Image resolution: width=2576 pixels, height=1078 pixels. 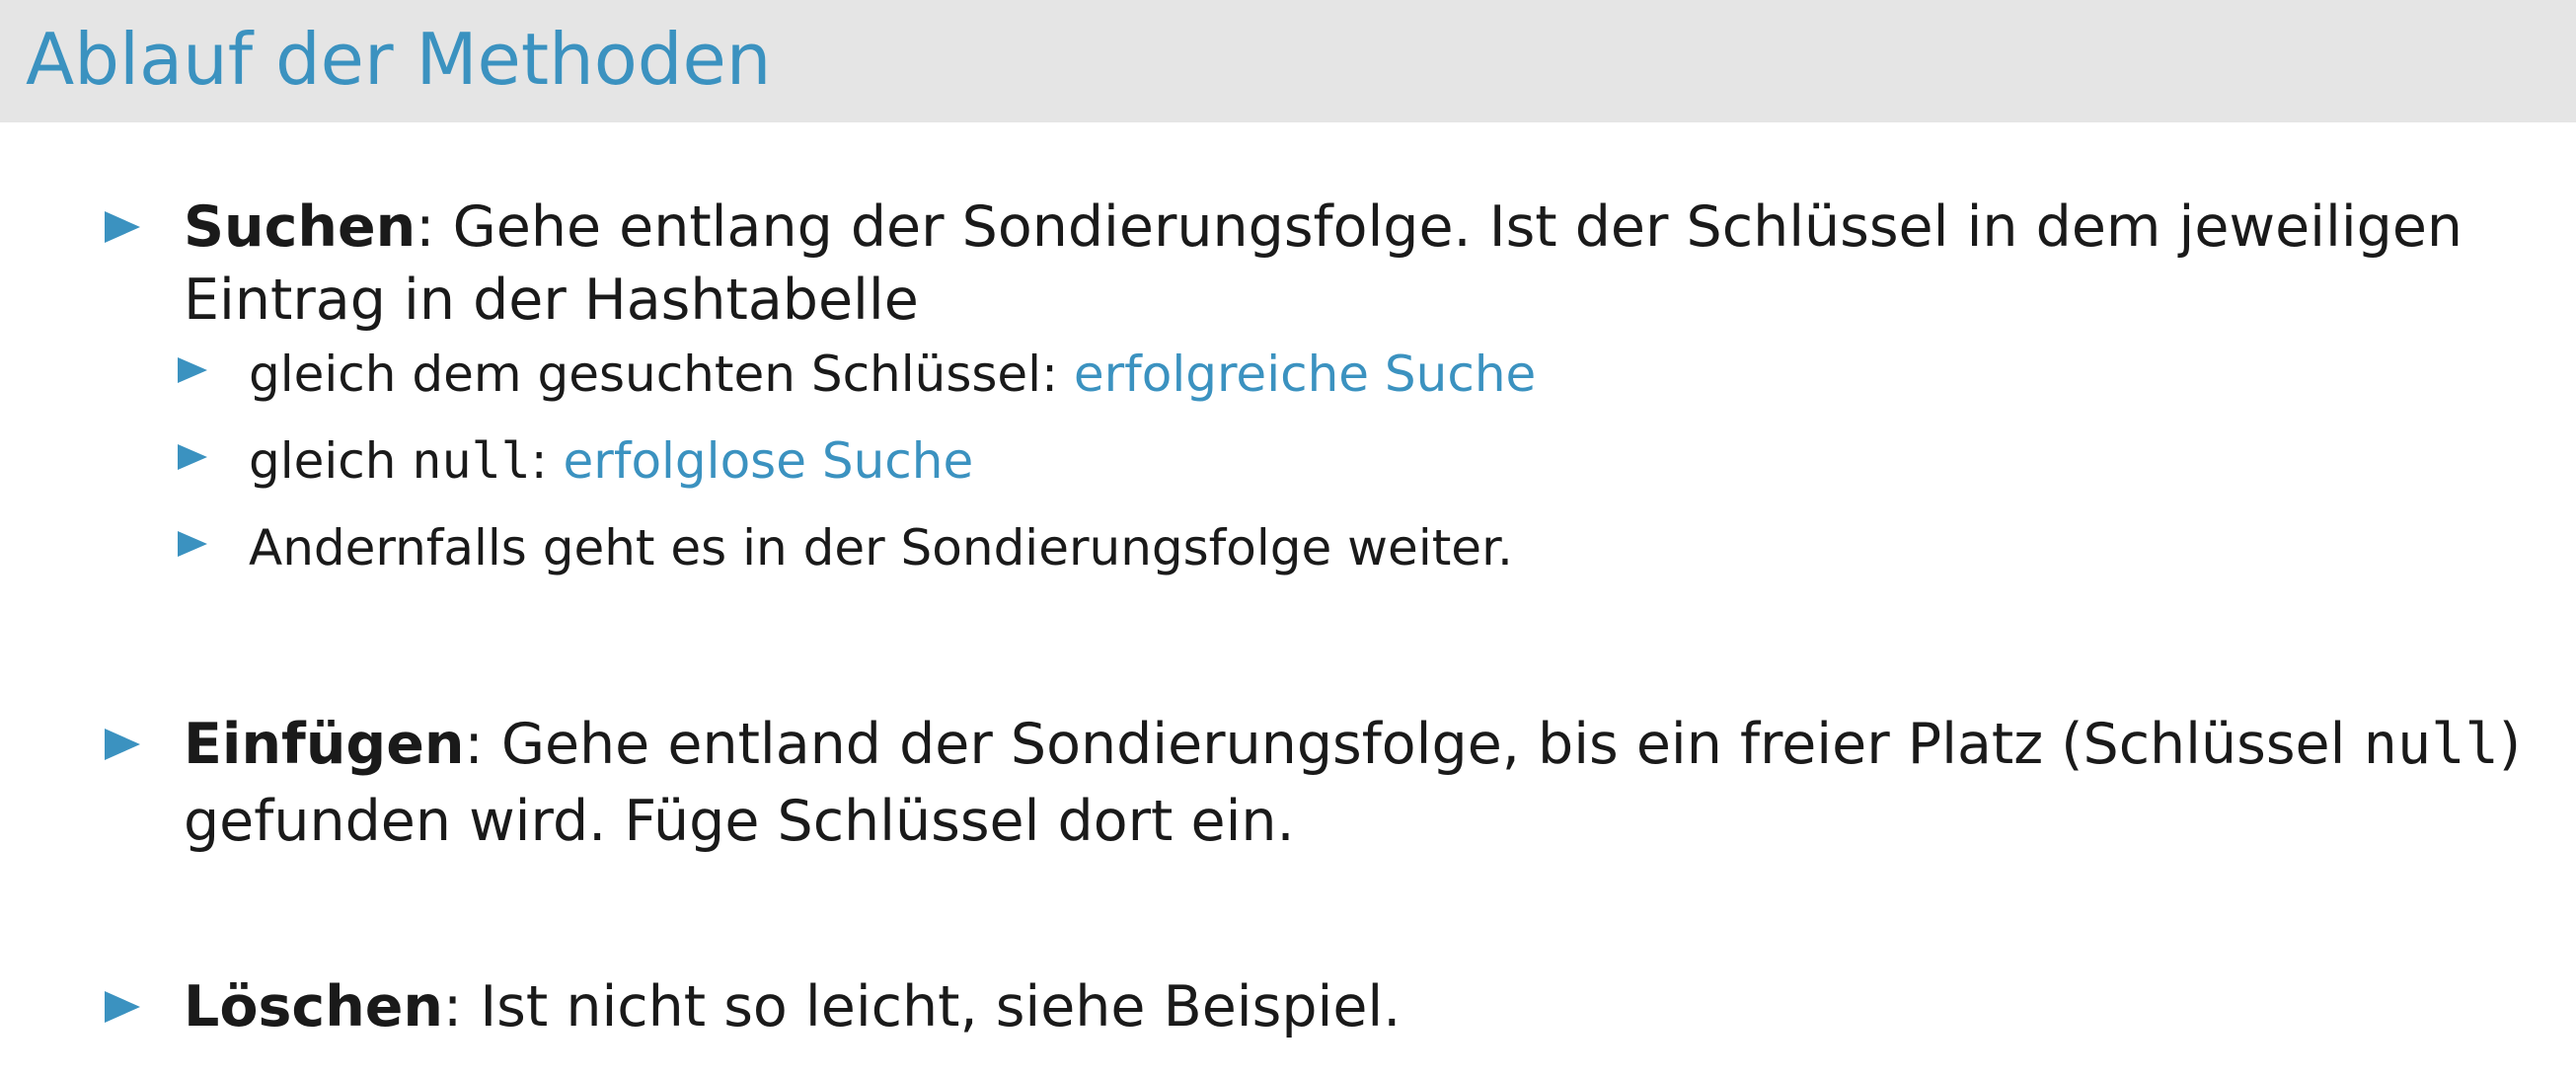 I want to click on bullet-text-line2: Eintrag in der Hashtabelle, so click(x=551, y=300).